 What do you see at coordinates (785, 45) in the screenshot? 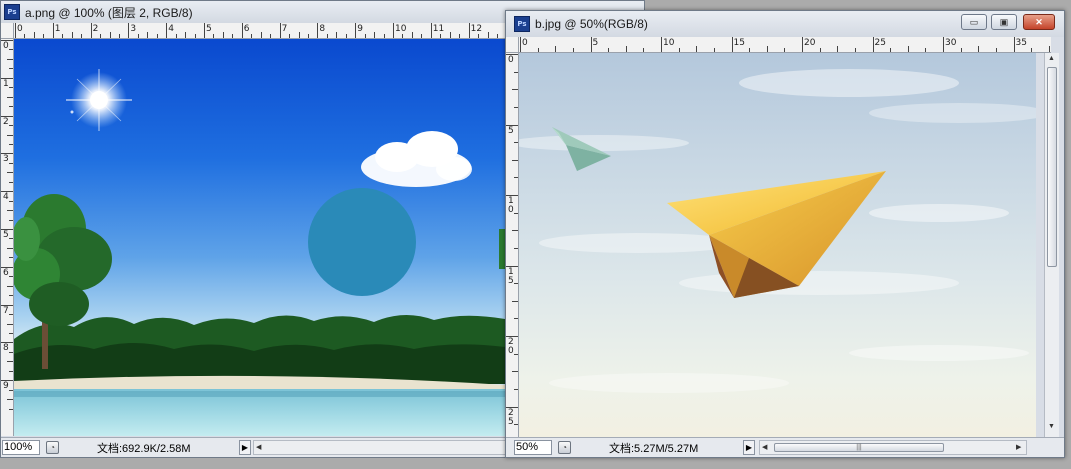
I see `horizontal-ruler: 0 5 10 15 20 25 30 35` at bounding box center [785, 45].